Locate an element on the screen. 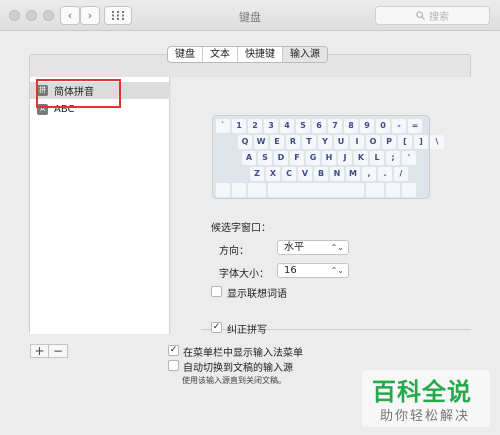 The image size is (500, 435). key: N is located at coordinates (337, 174).